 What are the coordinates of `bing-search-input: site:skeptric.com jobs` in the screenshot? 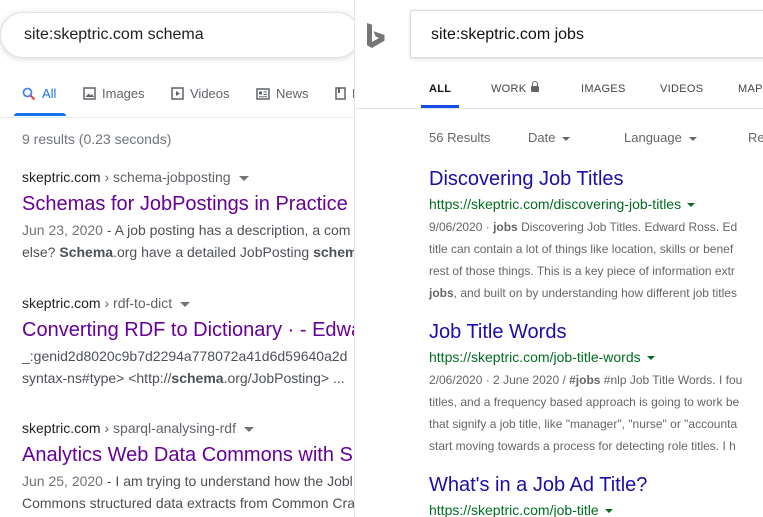 It's located at (507, 35).